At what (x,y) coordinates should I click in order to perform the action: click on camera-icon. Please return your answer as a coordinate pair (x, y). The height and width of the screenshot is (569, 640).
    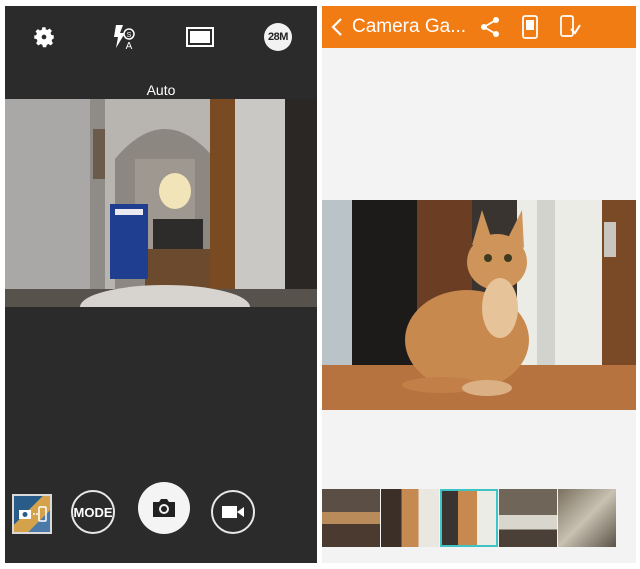
    Looking at the image, I should click on (164, 508).